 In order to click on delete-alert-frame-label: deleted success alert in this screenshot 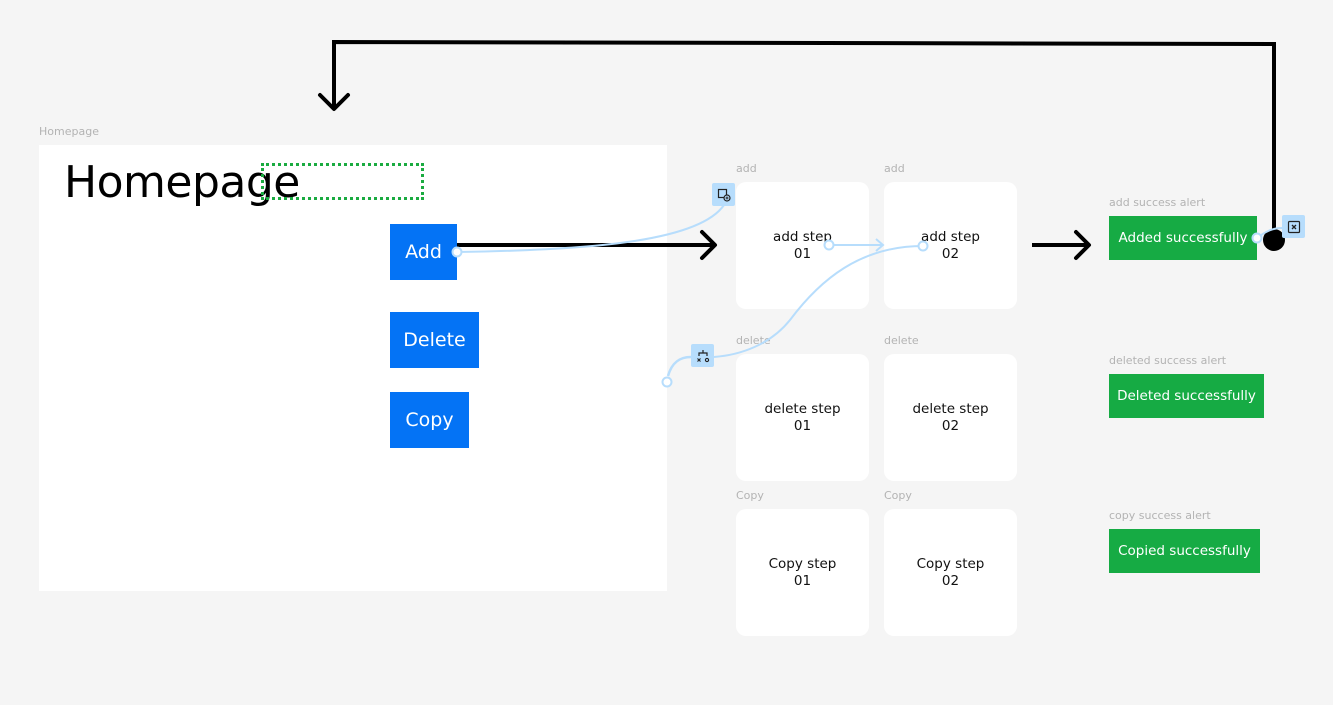, I will do `click(1167, 360)`.